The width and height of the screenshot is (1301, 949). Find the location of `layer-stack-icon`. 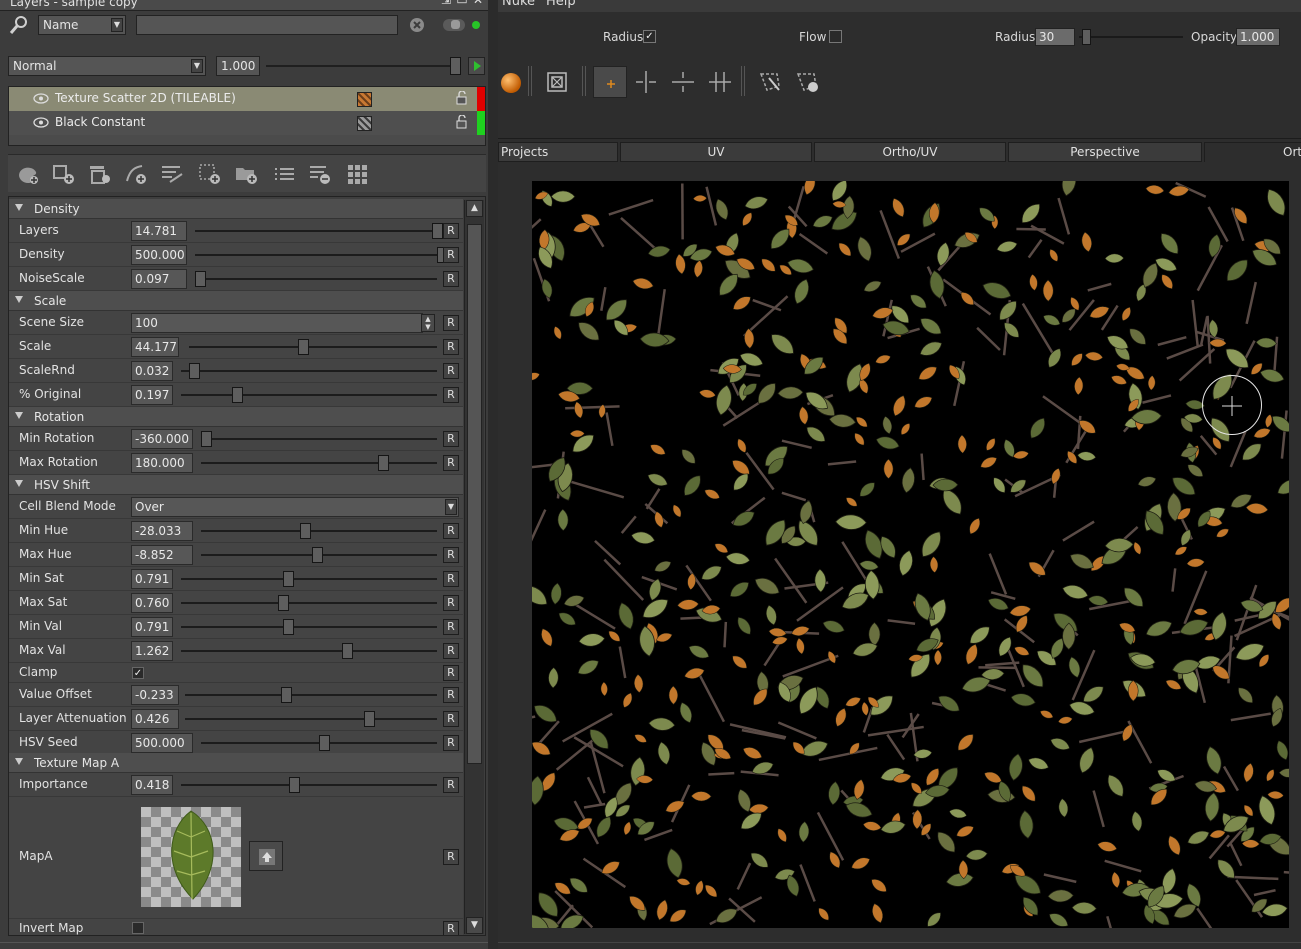

layer-stack-icon is located at coordinates (100, 174).